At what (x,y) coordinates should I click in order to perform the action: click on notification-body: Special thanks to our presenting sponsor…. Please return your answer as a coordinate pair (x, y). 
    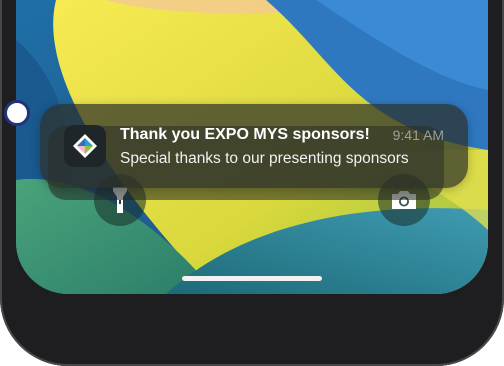
    Looking at the image, I should click on (264, 158).